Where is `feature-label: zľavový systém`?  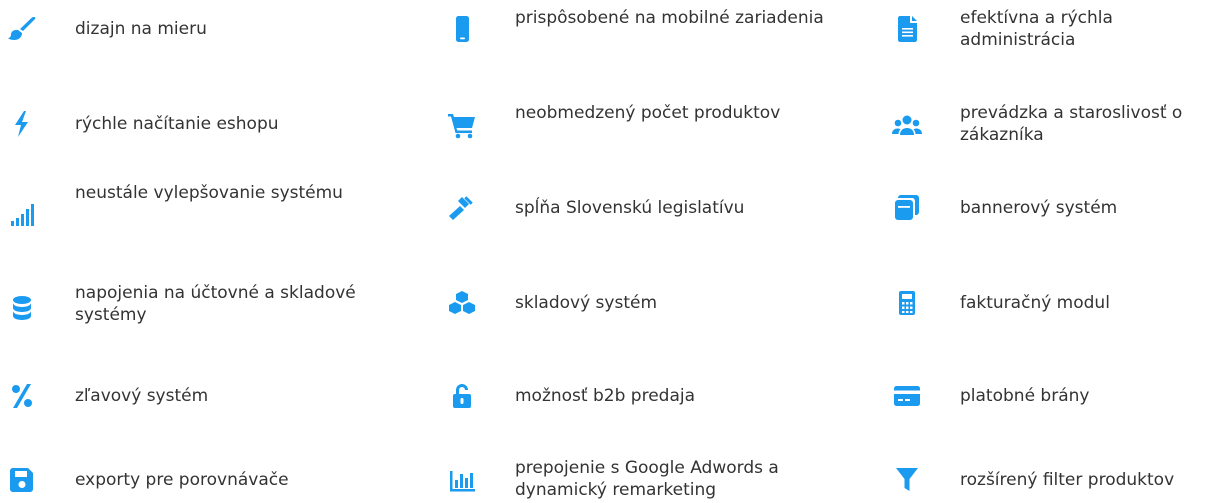 feature-label: zľavový systém is located at coordinates (142, 396).